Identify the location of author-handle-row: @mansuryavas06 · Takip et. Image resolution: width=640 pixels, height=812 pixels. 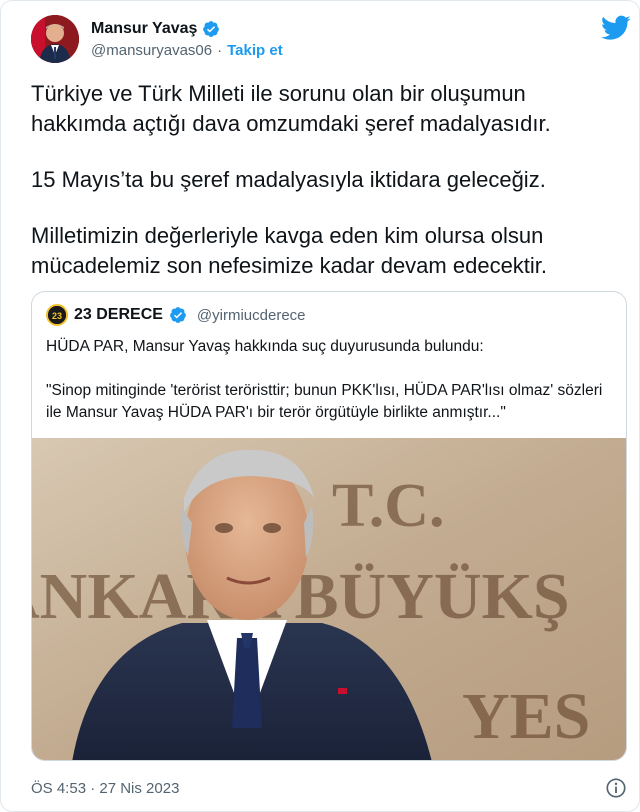
(187, 50).